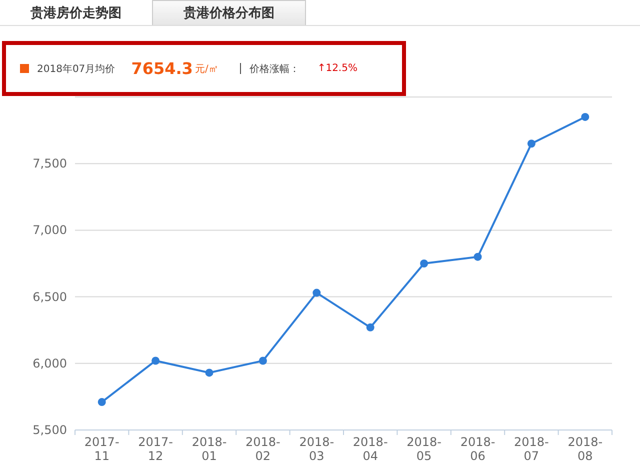 The width and height of the screenshot is (640, 468). I want to click on average-price: 7654.3, so click(162, 68).